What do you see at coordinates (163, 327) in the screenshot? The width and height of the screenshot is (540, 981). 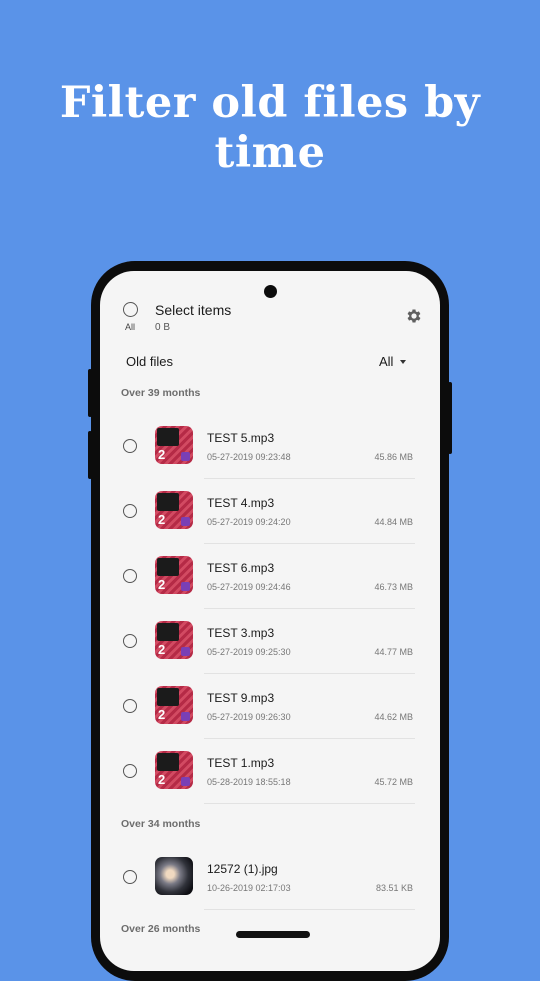 I see `selected-size: 0 B` at bounding box center [163, 327].